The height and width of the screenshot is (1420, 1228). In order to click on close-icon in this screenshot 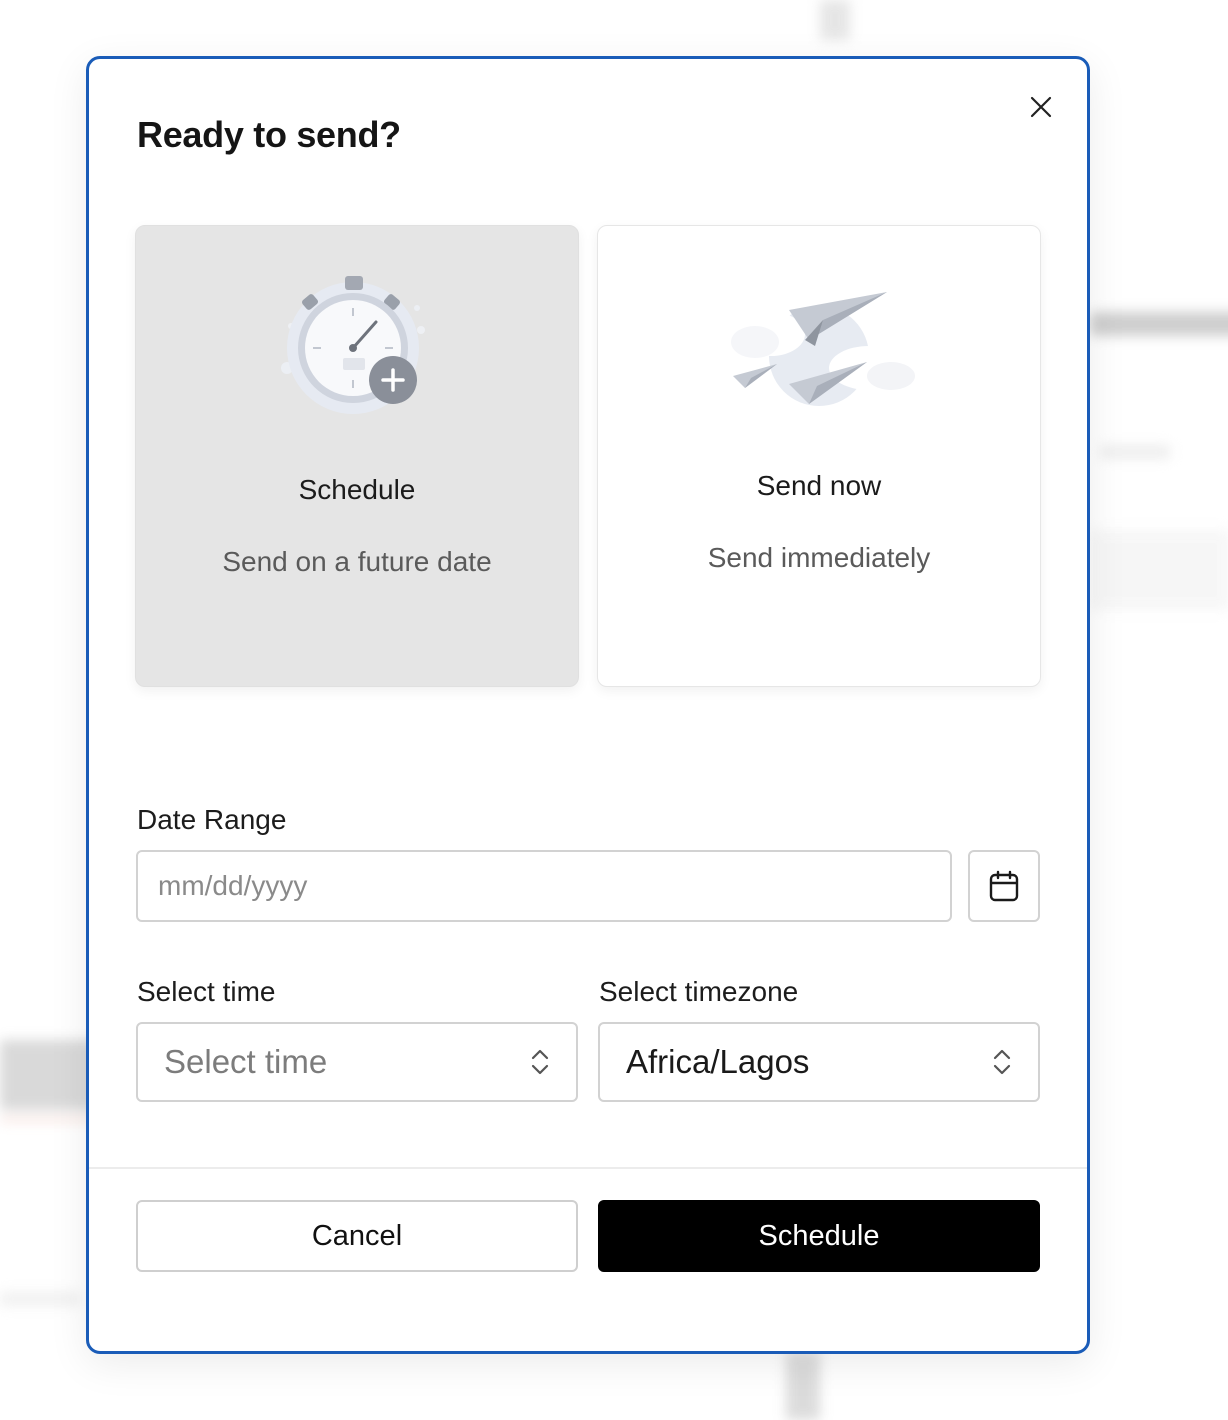, I will do `click(1041, 107)`.